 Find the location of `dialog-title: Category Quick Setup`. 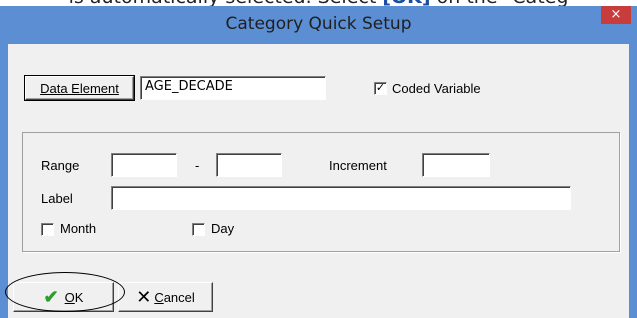

dialog-title: Category Quick Setup is located at coordinates (318, 24).